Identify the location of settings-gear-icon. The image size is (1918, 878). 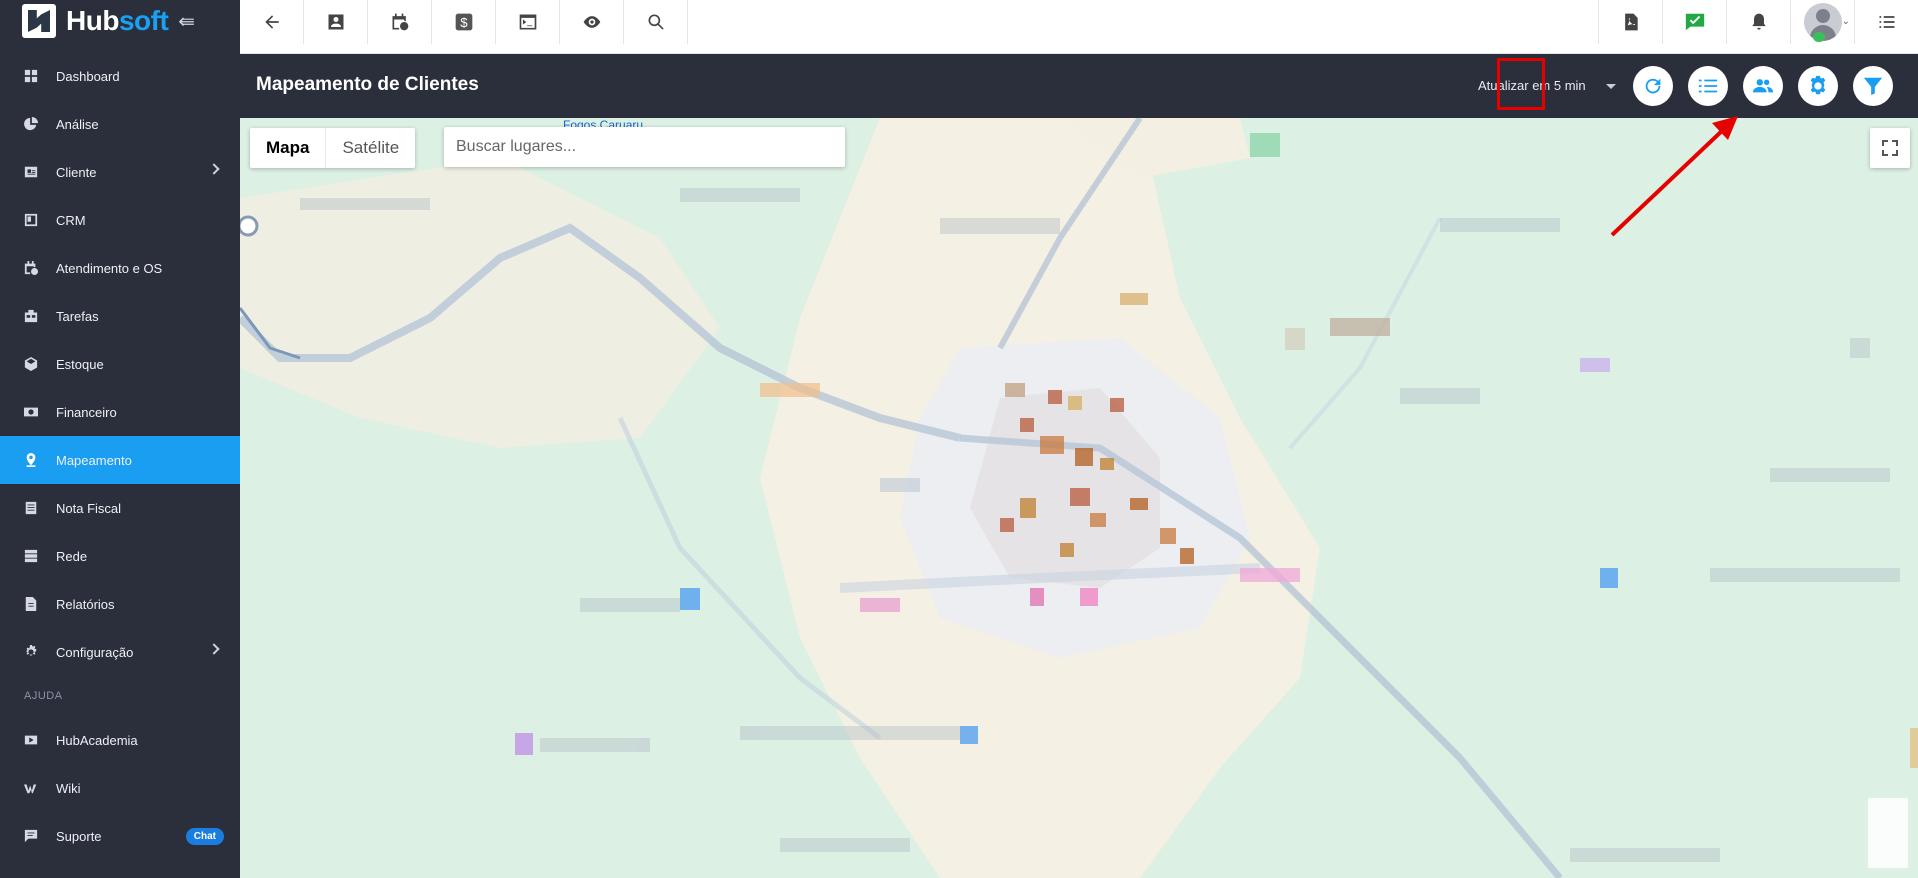
(1818, 85).